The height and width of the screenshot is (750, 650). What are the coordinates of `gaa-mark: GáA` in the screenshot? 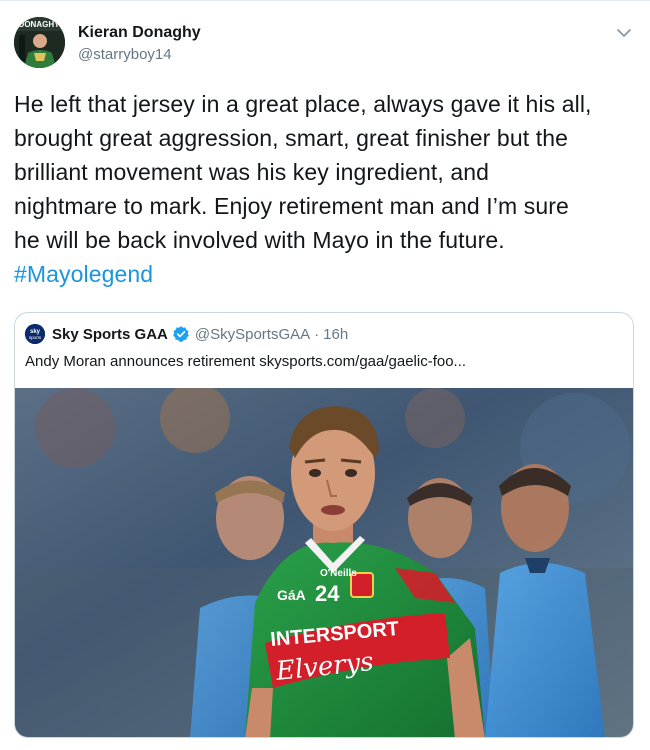 It's located at (291, 595).